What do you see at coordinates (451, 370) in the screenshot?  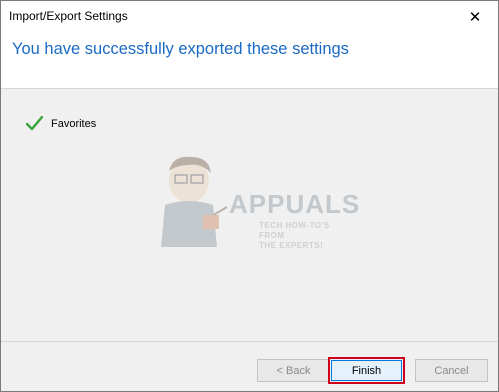 I see `cancel-button: Cancel` at bounding box center [451, 370].